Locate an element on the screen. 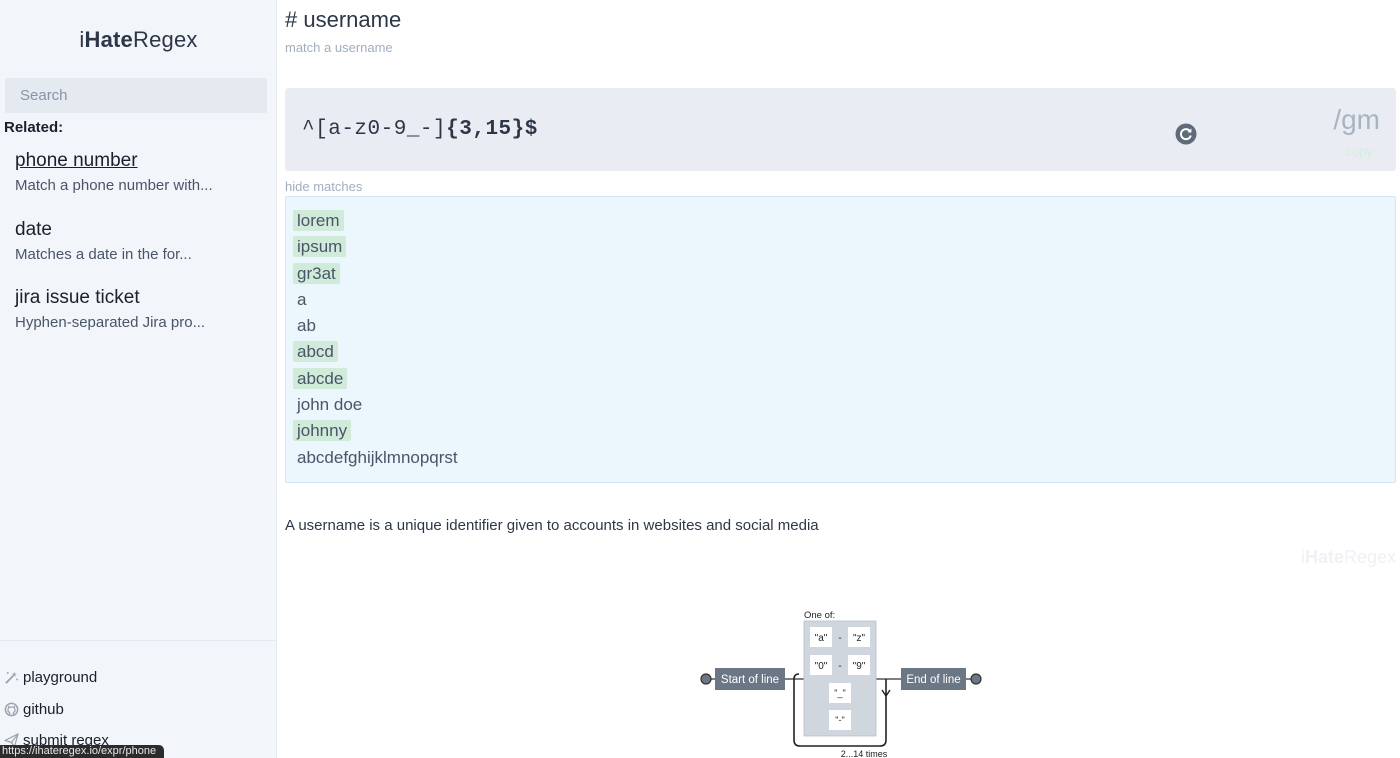  start-node is located at coordinates (706, 679).